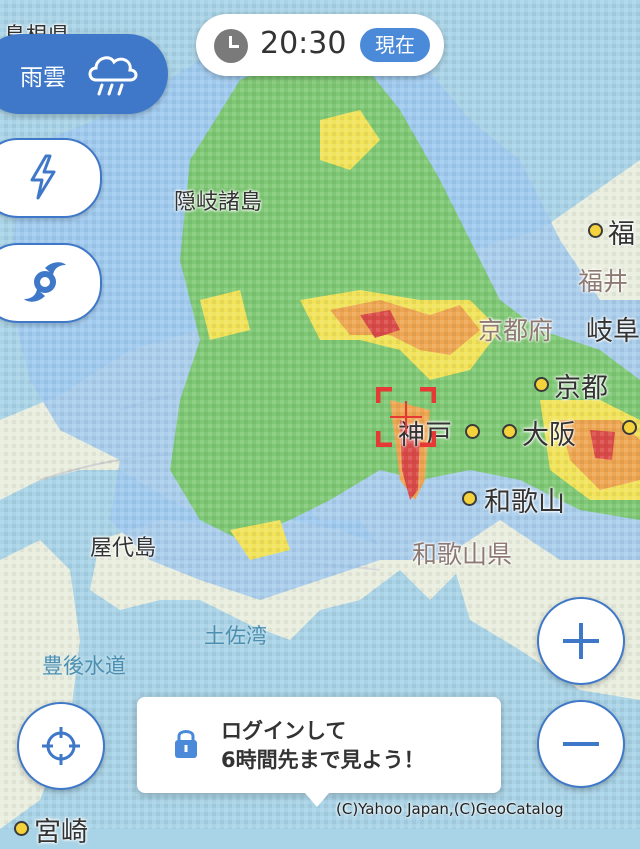 The image size is (640, 849). What do you see at coordinates (218, 202) in the screenshot?
I see `map-label-oki-islands: 隠岐諸島` at bounding box center [218, 202].